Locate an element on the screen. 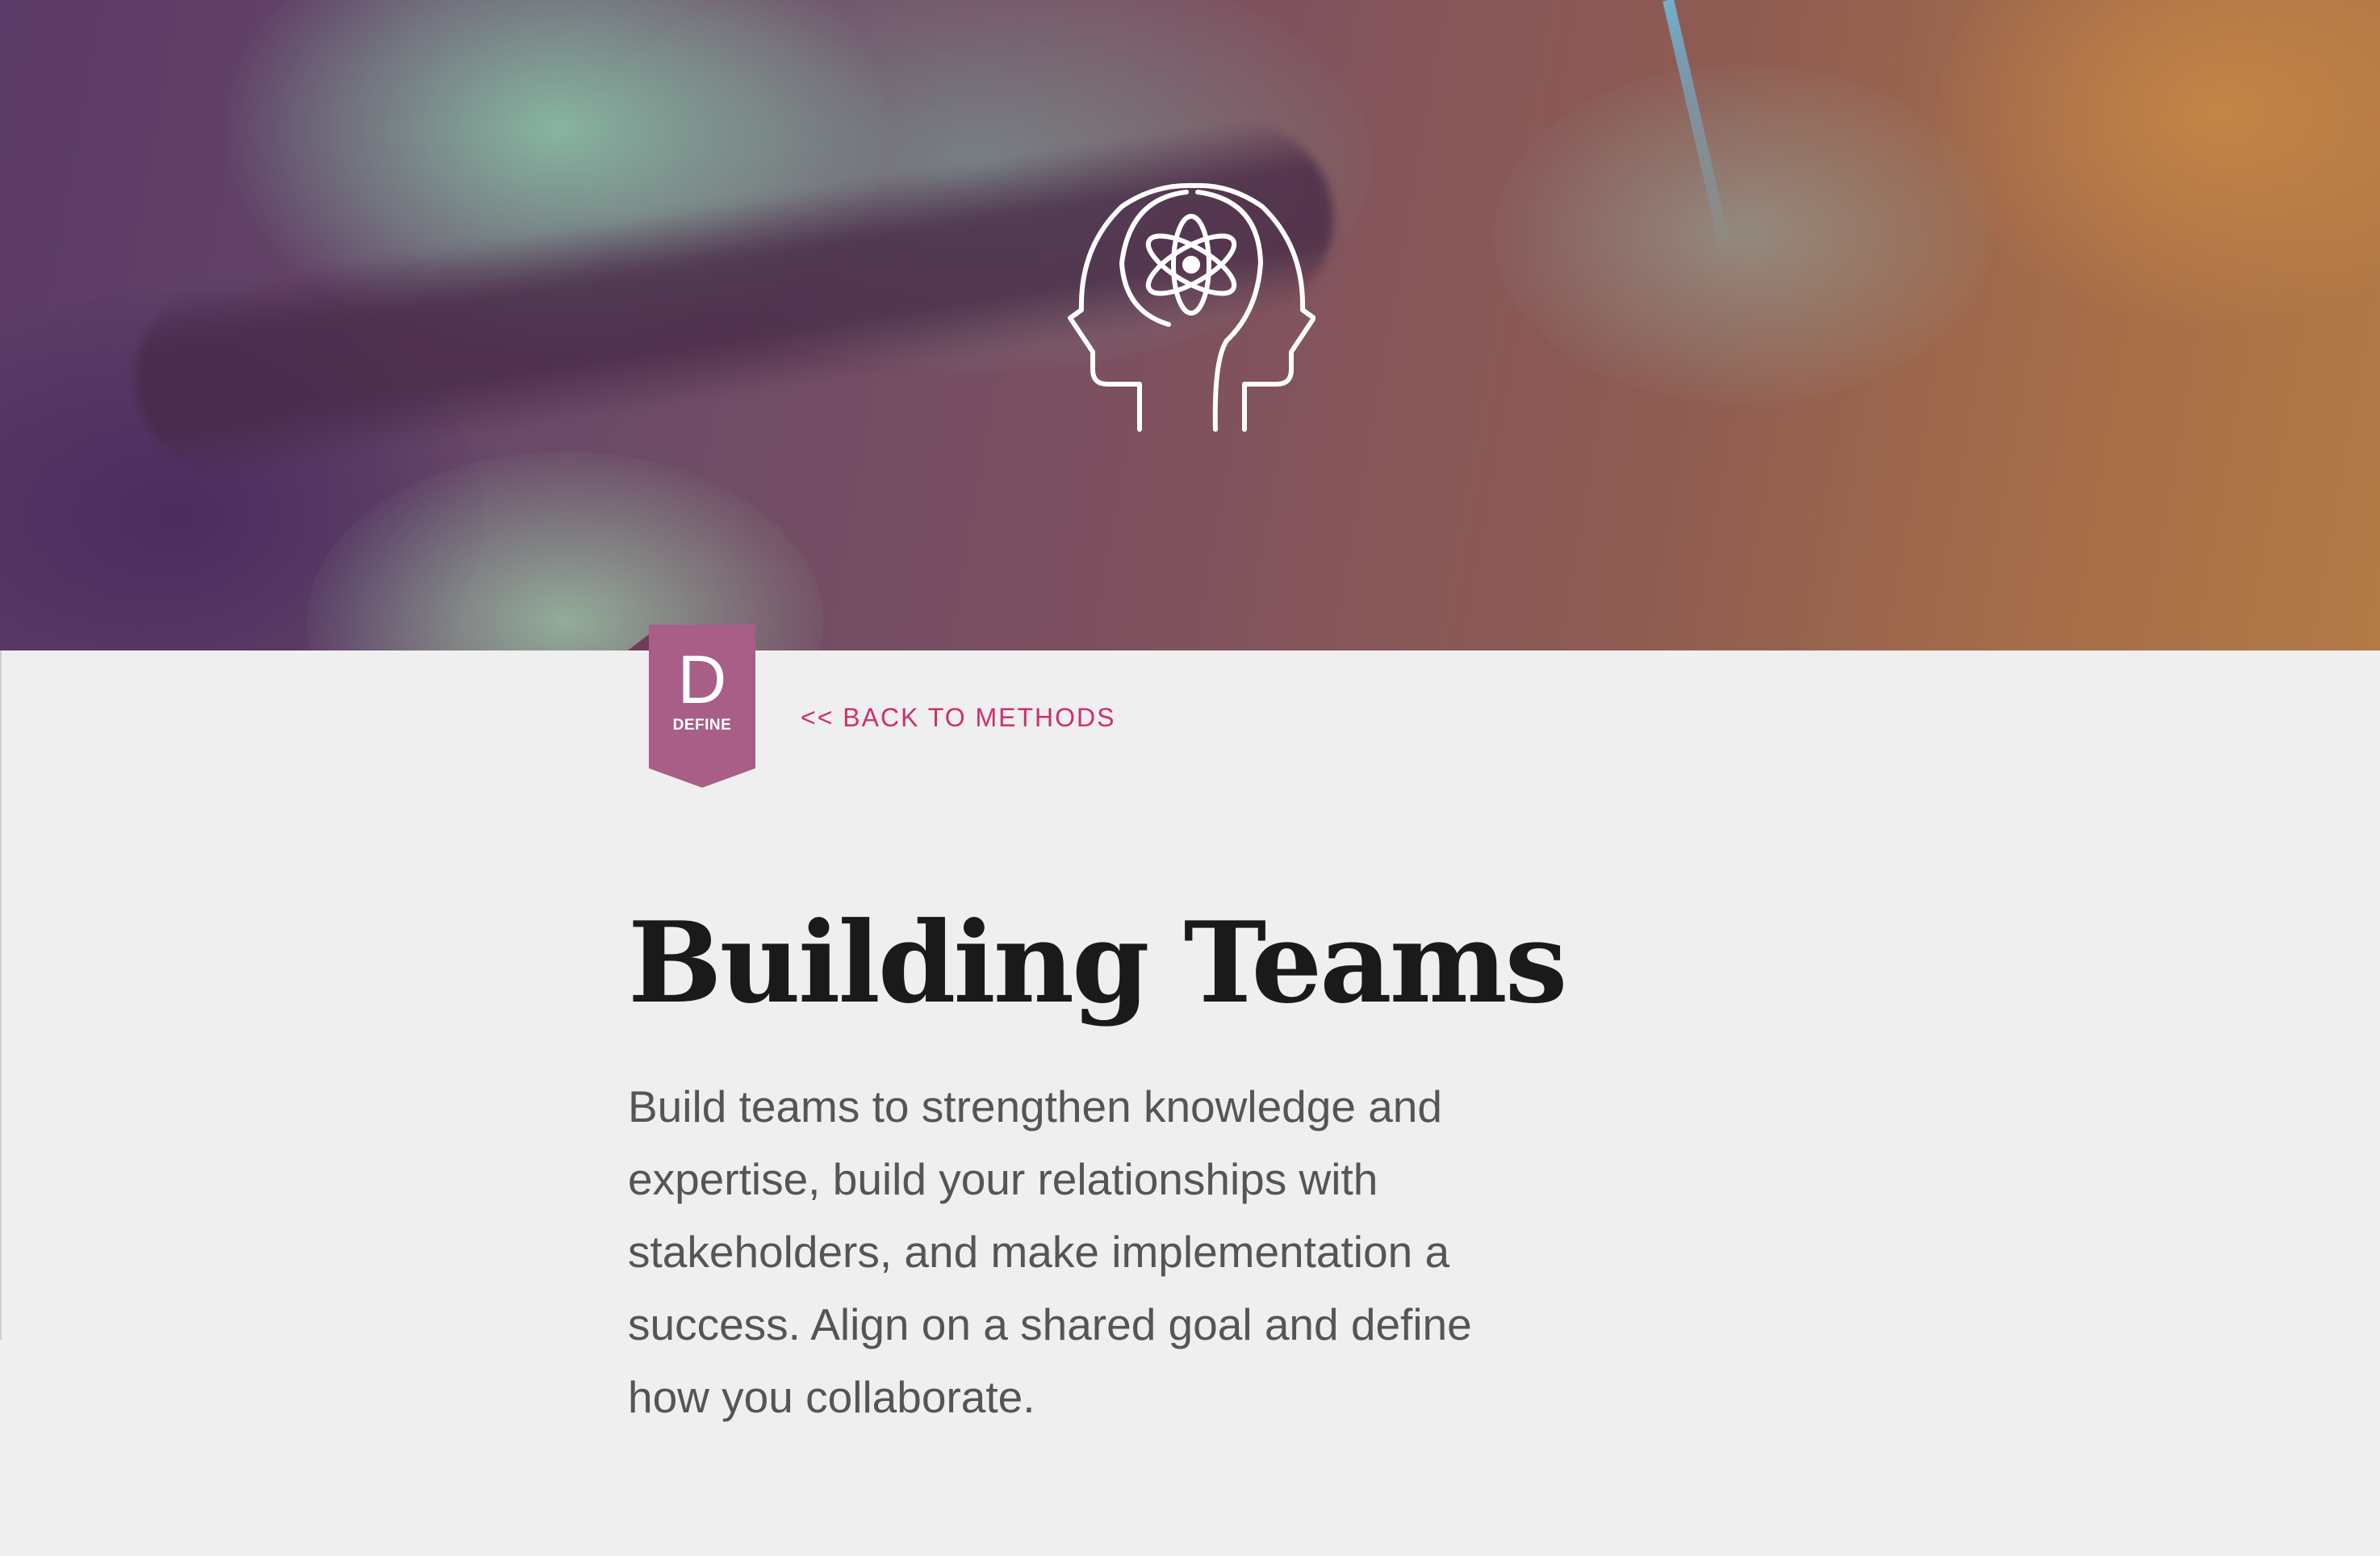  back-to-methods-link: << BACK TO METHODS is located at coordinates (958, 718).